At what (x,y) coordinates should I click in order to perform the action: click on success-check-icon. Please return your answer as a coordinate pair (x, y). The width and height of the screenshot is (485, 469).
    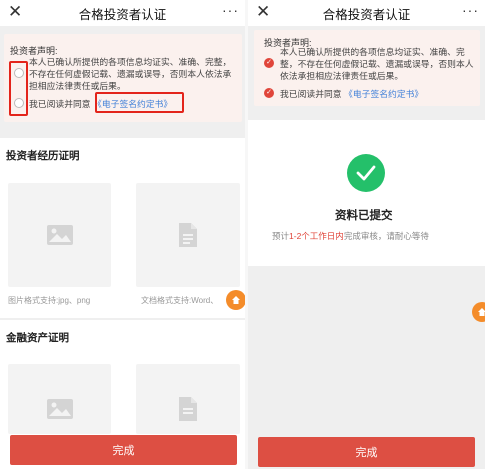
    Looking at the image, I should click on (366, 173).